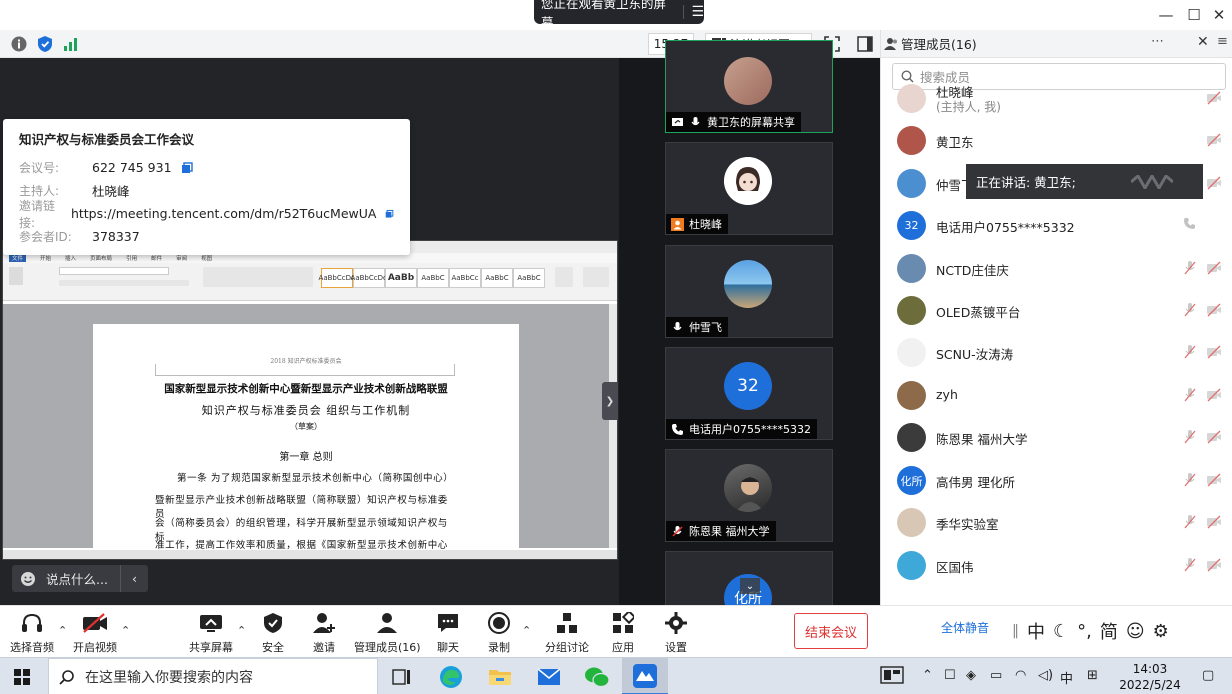  Describe the element at coordinates (676, 632) in the screenshot. I see `settings-button: 设置` at that location.